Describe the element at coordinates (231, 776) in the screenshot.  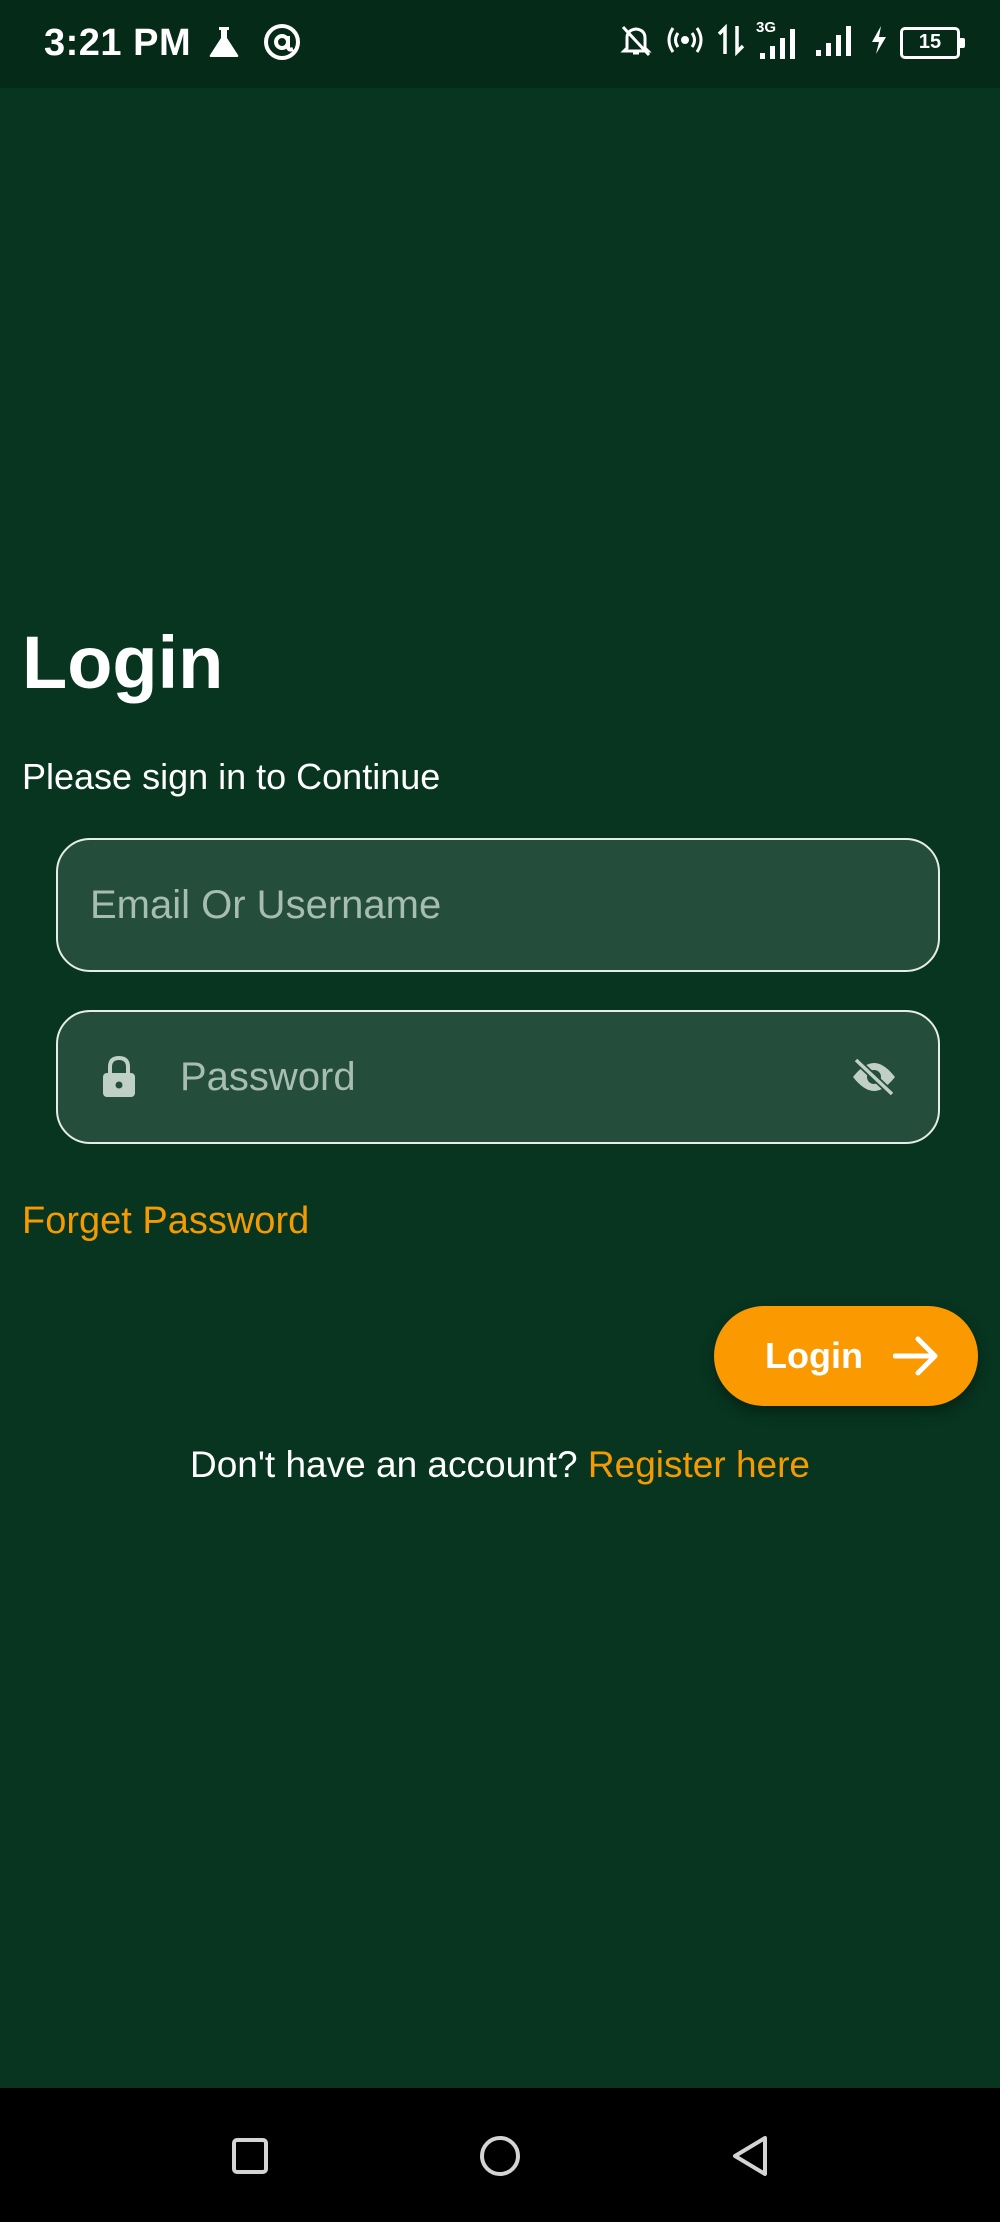
I see `page-subtitle: Please sign in to Continue` at that location.